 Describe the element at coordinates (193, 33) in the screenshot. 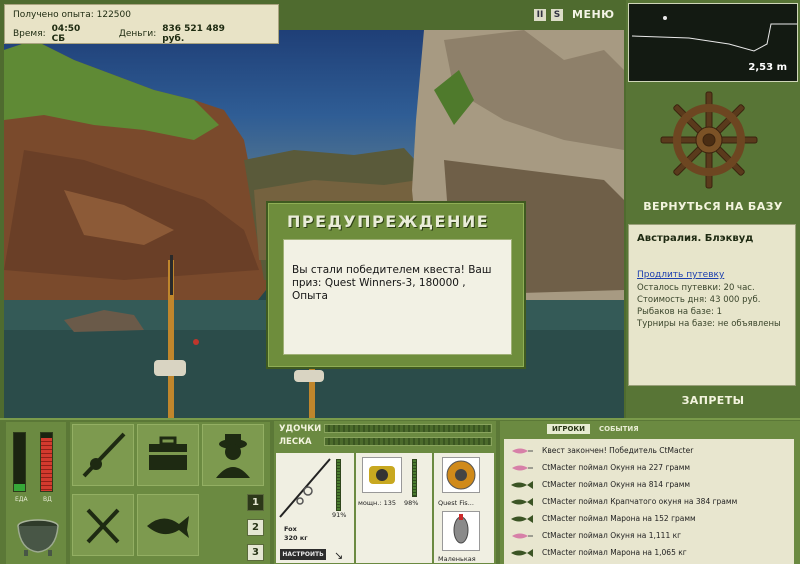

I see `money-value: 836 521 489 руб.` at that location.